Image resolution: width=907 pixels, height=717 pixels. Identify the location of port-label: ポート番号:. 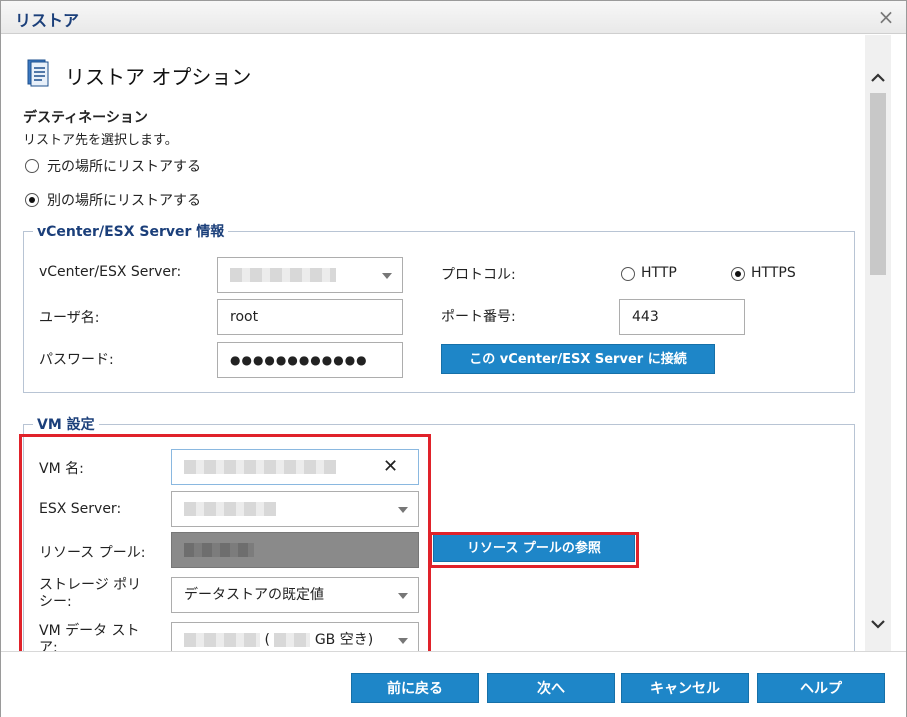
(478, 317).